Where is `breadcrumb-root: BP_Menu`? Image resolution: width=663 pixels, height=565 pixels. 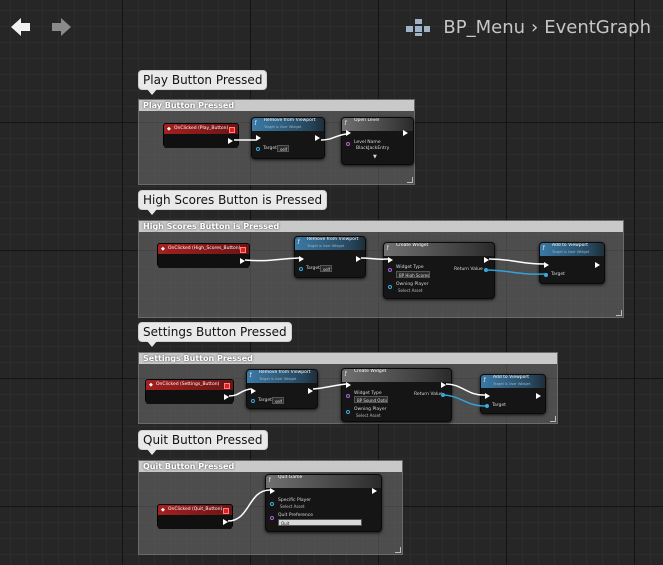 breadcrumb-root: BP_Menu is located at coordinates (484, 27).